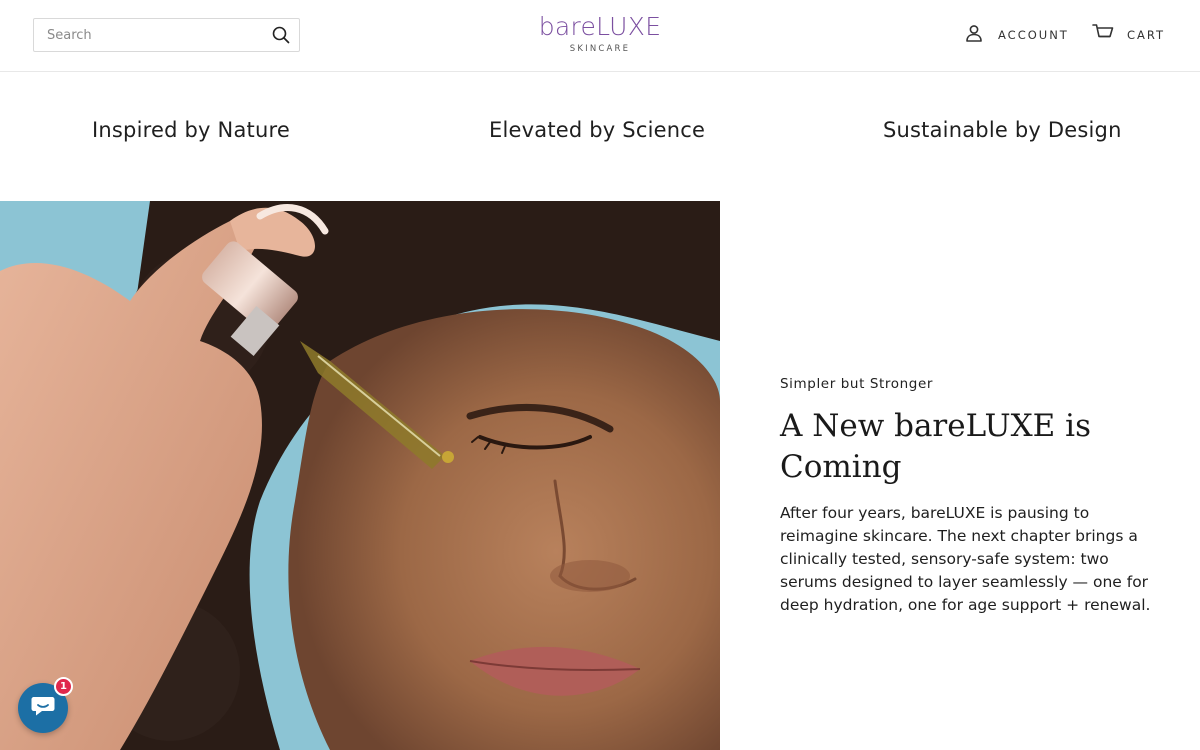  I want to click on hero-headline: A New bareLUXE is Coming, so click(935, 446).